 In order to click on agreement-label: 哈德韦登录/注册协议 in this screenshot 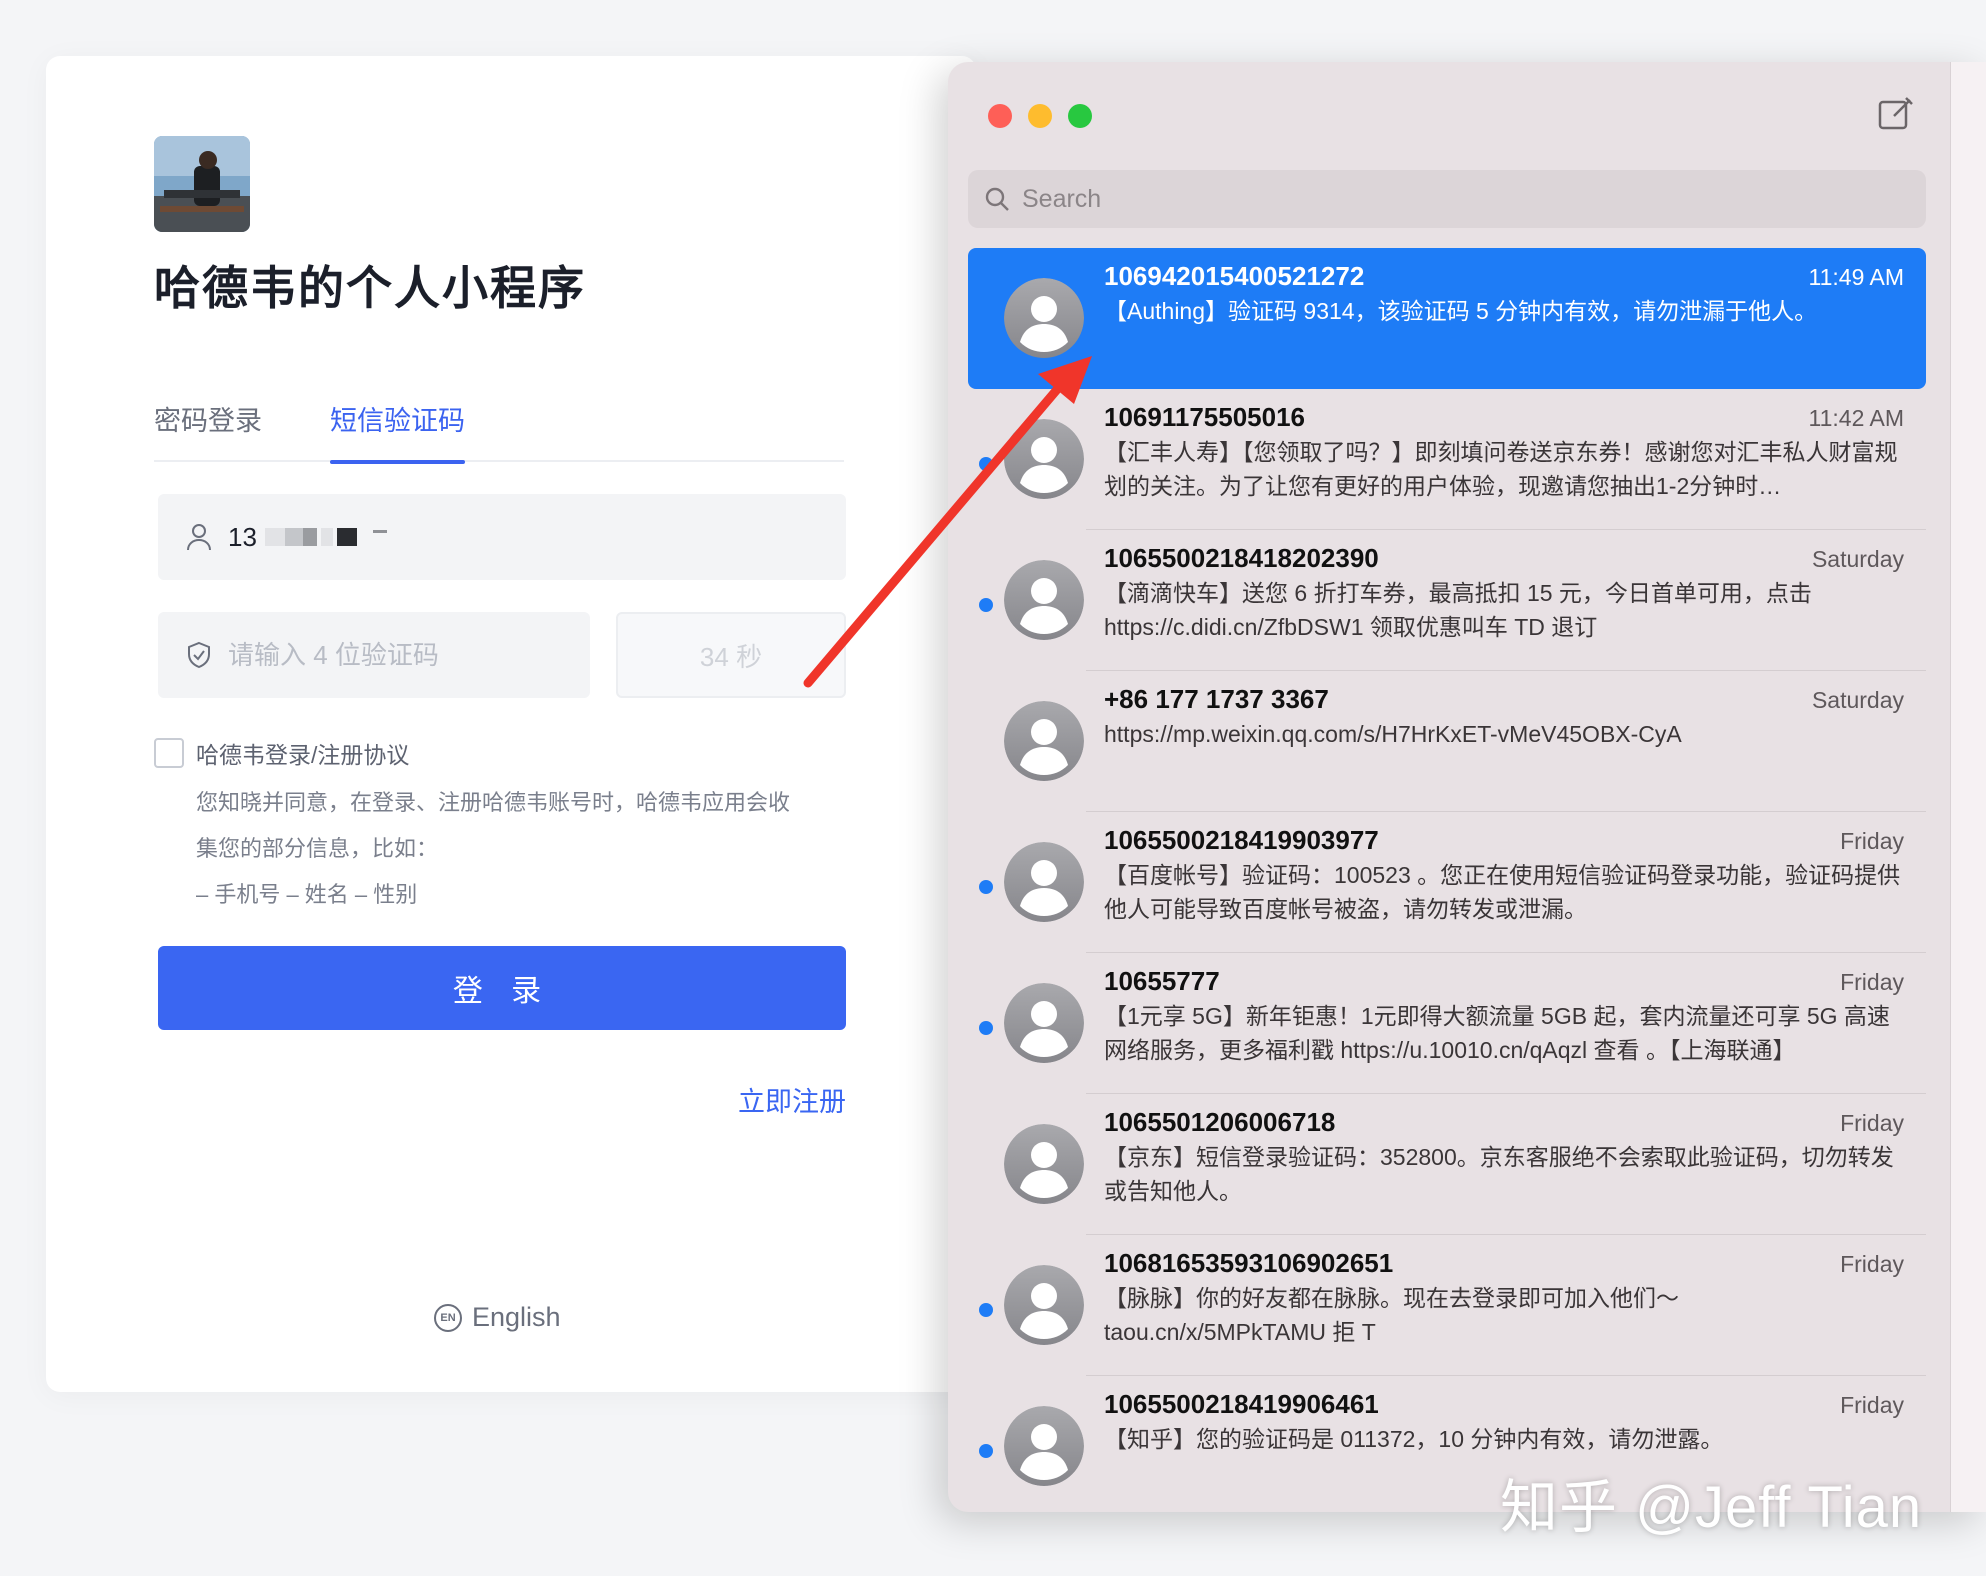, I will do `click(302, 753)`.